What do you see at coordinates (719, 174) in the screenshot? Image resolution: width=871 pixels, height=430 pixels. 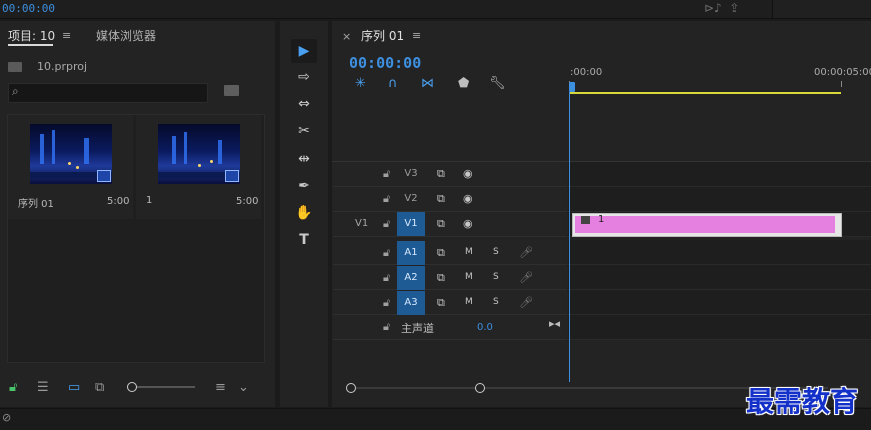 I see `track-lane-v3` at bounding box center [719, 174].